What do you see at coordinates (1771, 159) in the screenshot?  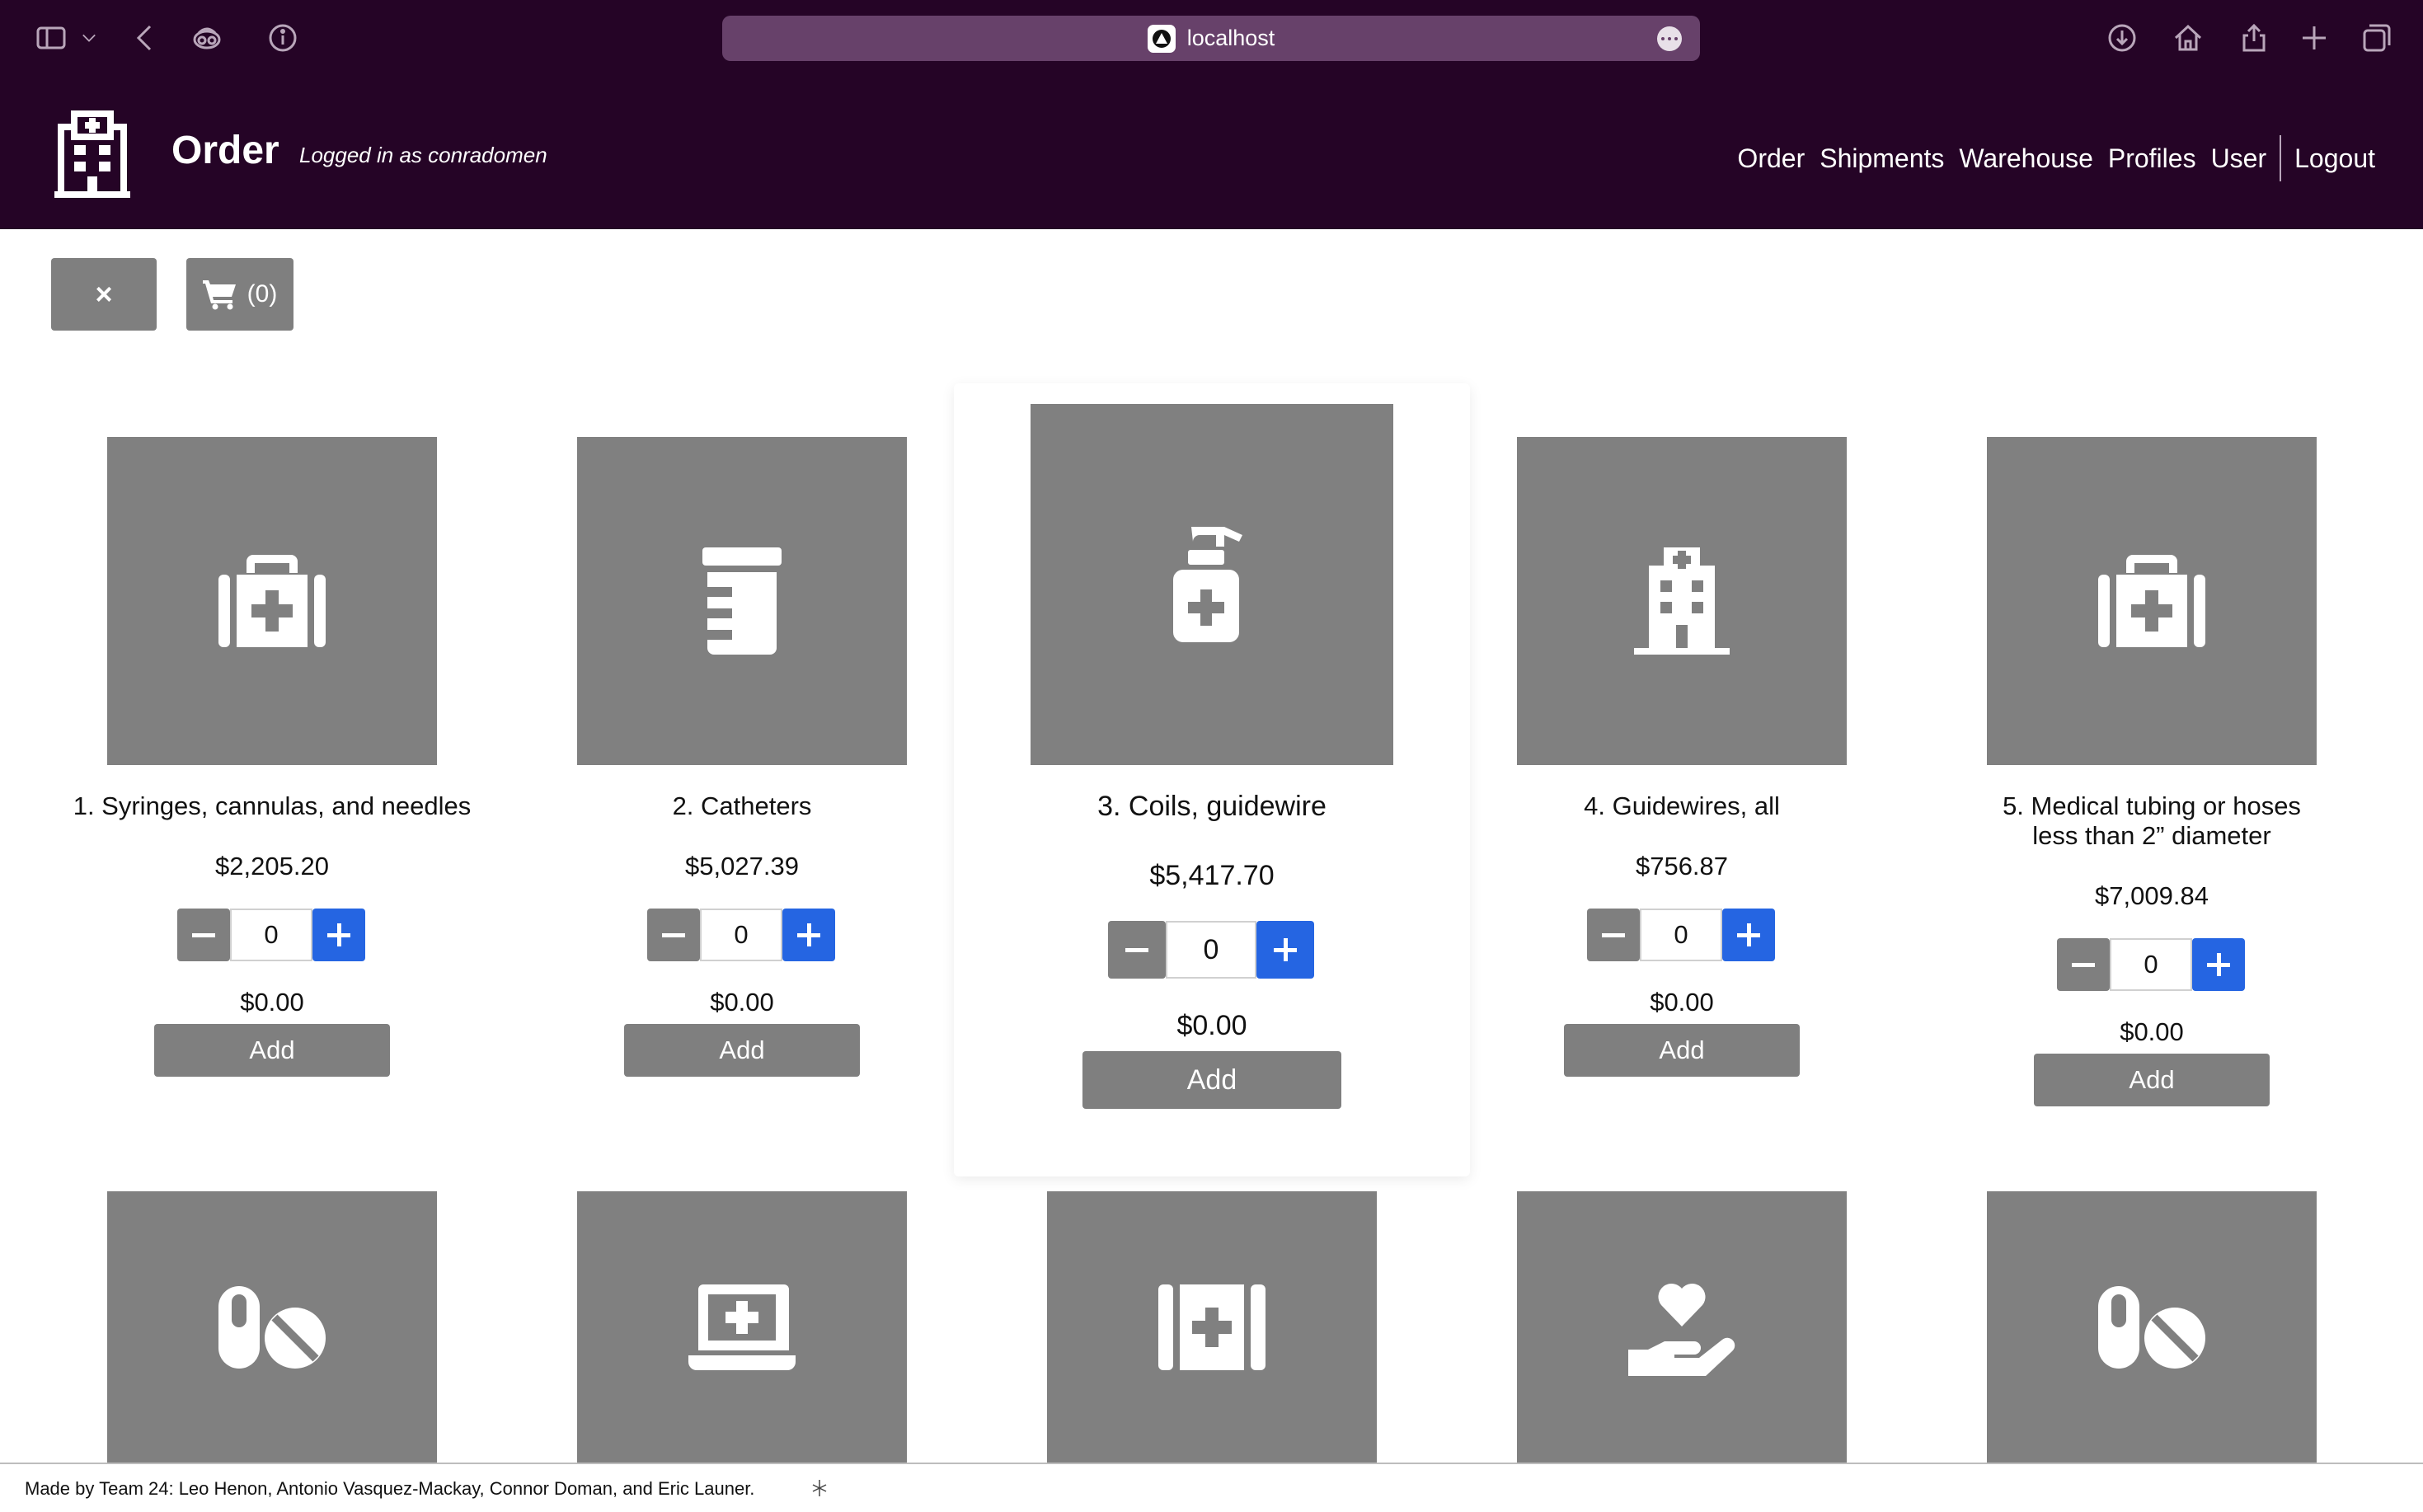 I see `nav-order: Order` at bounding box center [1771, 159].